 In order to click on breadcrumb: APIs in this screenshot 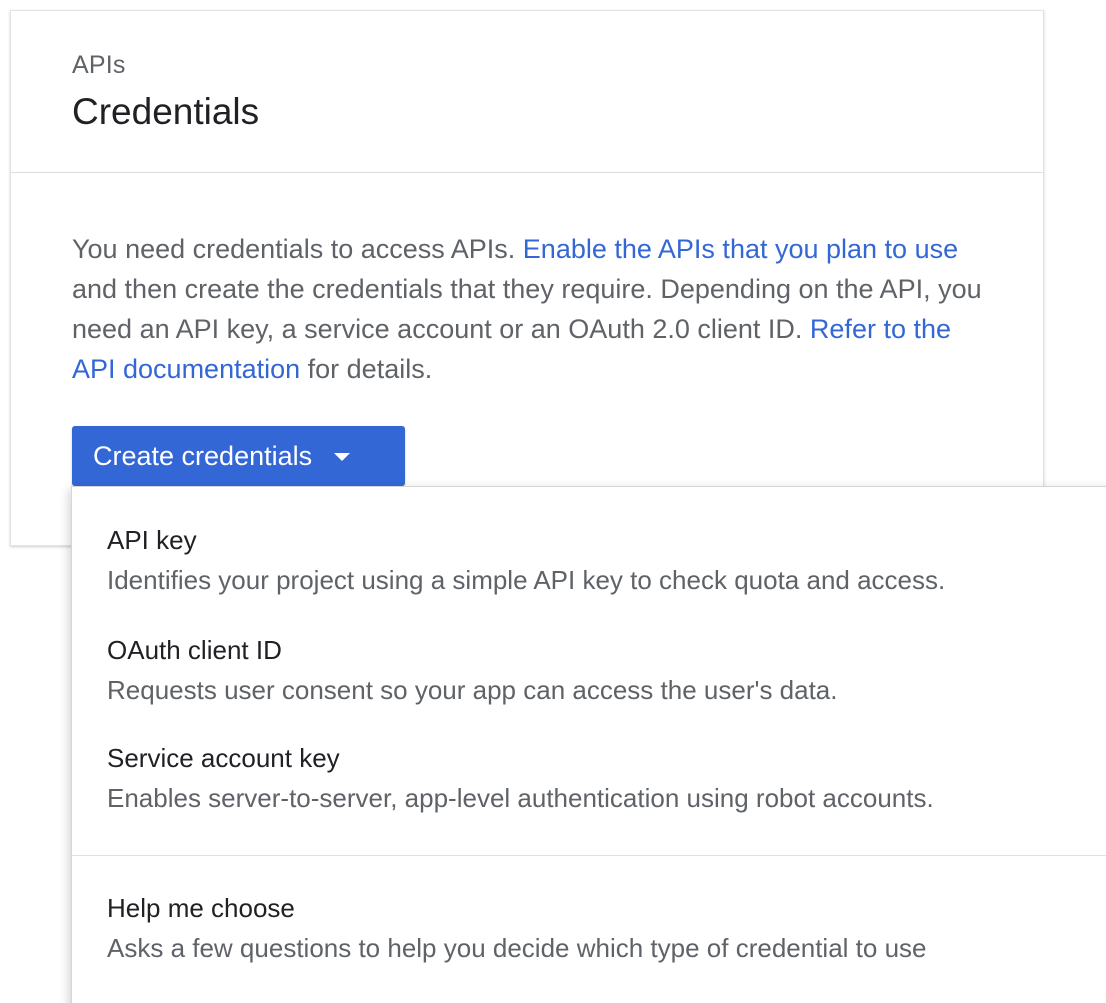, I will do `click(99, 65)`.